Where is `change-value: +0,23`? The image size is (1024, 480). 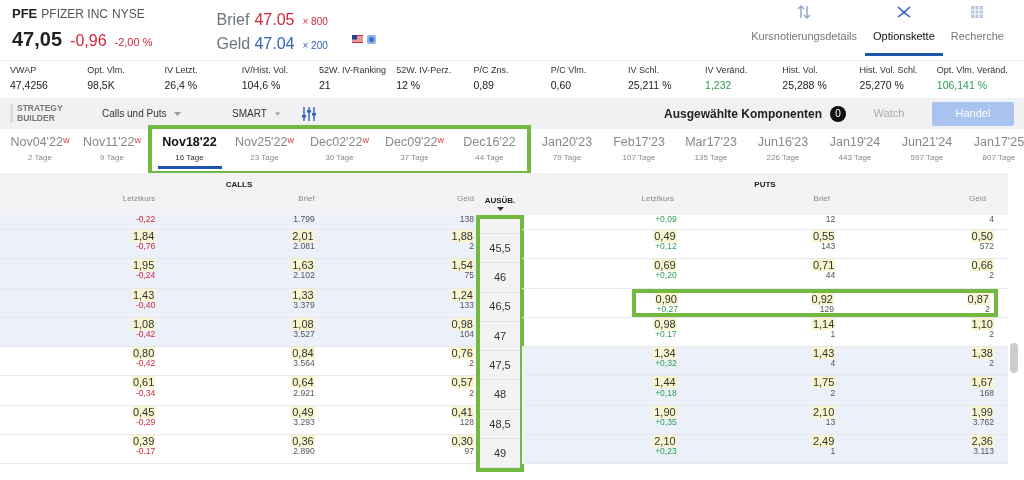
change-value: +0,23 is located at coordinates (666, 452).